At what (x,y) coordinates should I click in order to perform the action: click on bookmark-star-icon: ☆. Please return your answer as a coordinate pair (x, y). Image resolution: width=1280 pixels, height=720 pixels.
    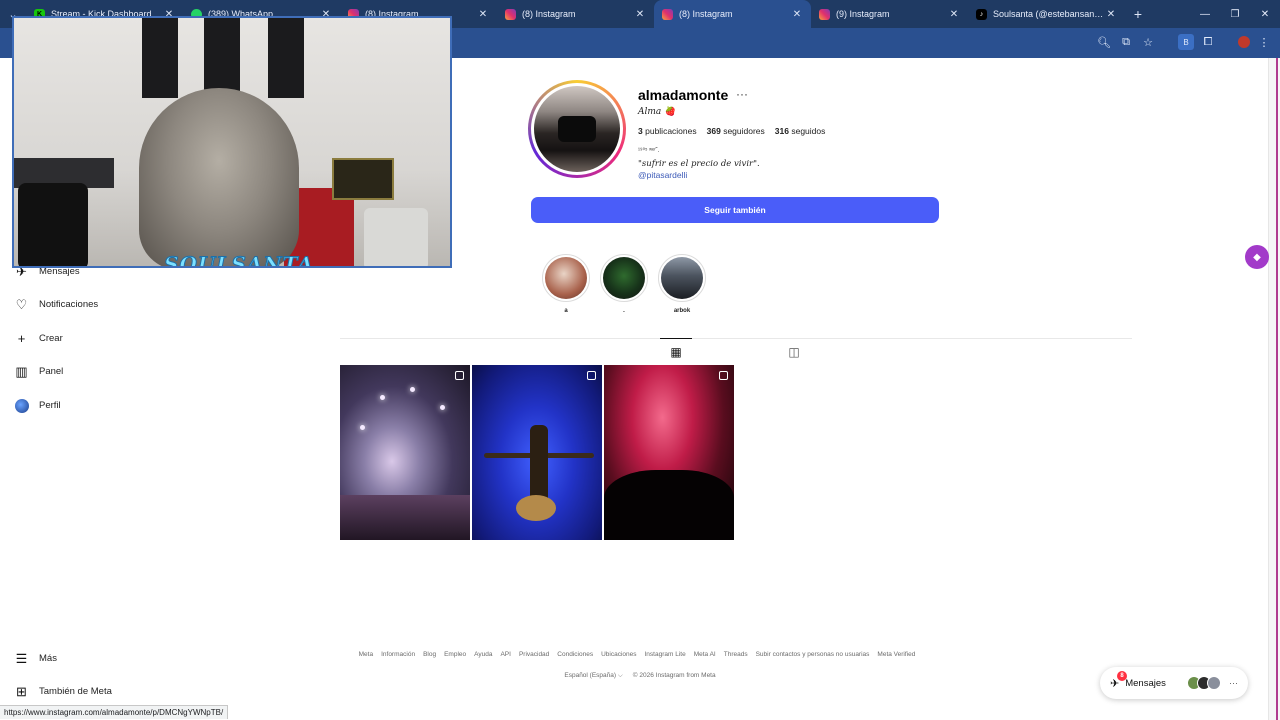
    Looking at the image, I should click on (1148, 42).